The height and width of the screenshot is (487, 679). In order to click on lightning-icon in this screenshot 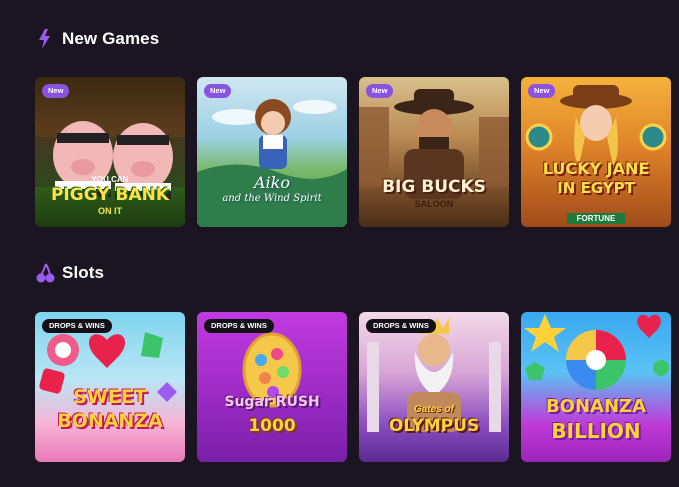, I will do `click(45, 39)`.